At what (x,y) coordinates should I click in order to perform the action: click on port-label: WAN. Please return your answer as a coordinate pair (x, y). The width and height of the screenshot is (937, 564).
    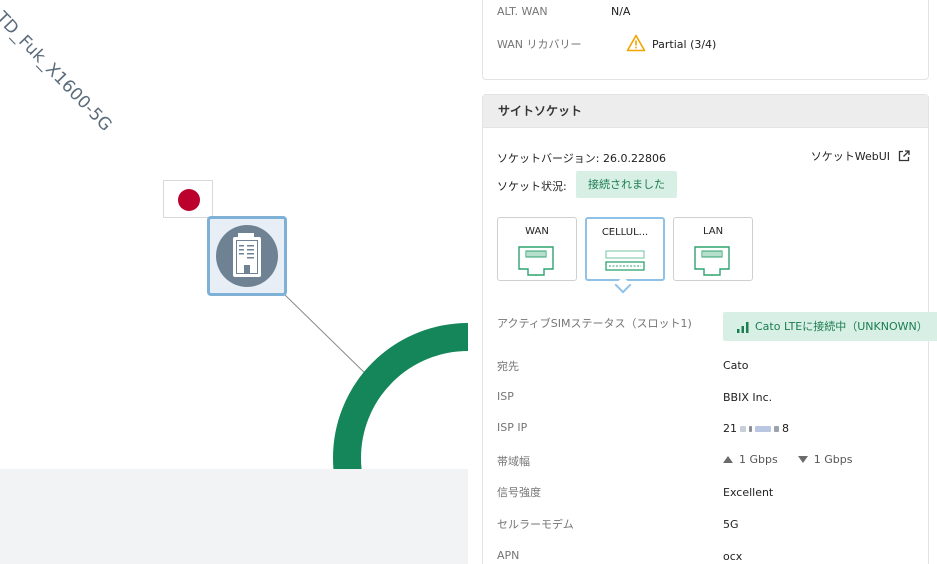
    Looking at the image, I should click on (537, 231).